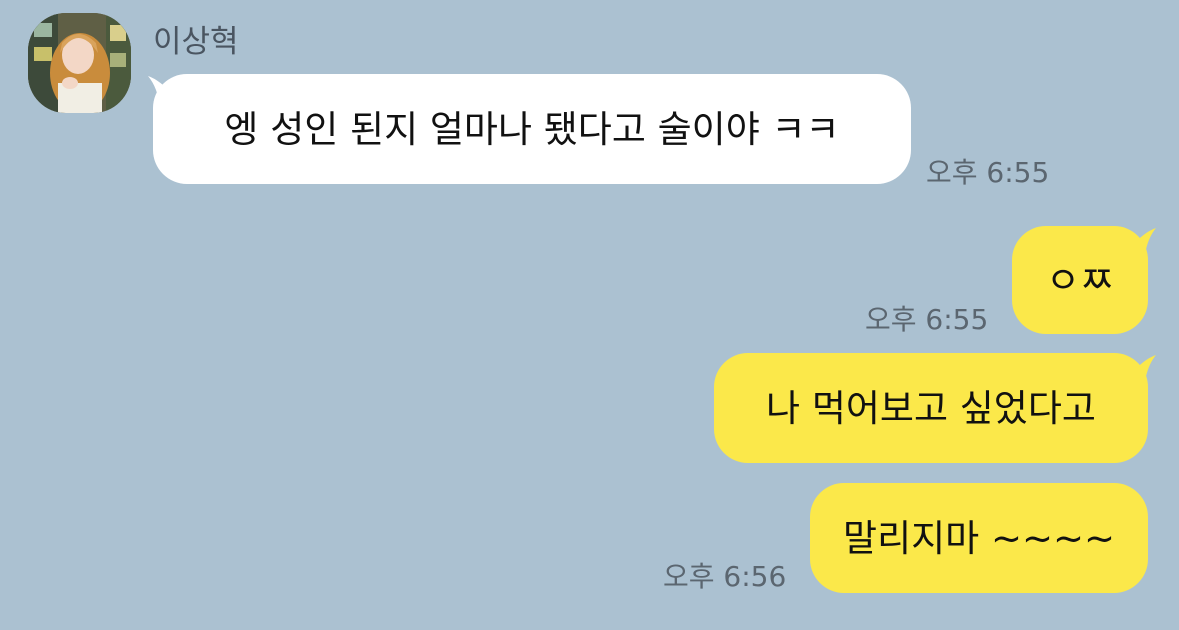  What do you see at coordinates (725, 576) in the screenshot?
I see `message-timestamp: 오후 6:56` at bounding box center [725, 576].